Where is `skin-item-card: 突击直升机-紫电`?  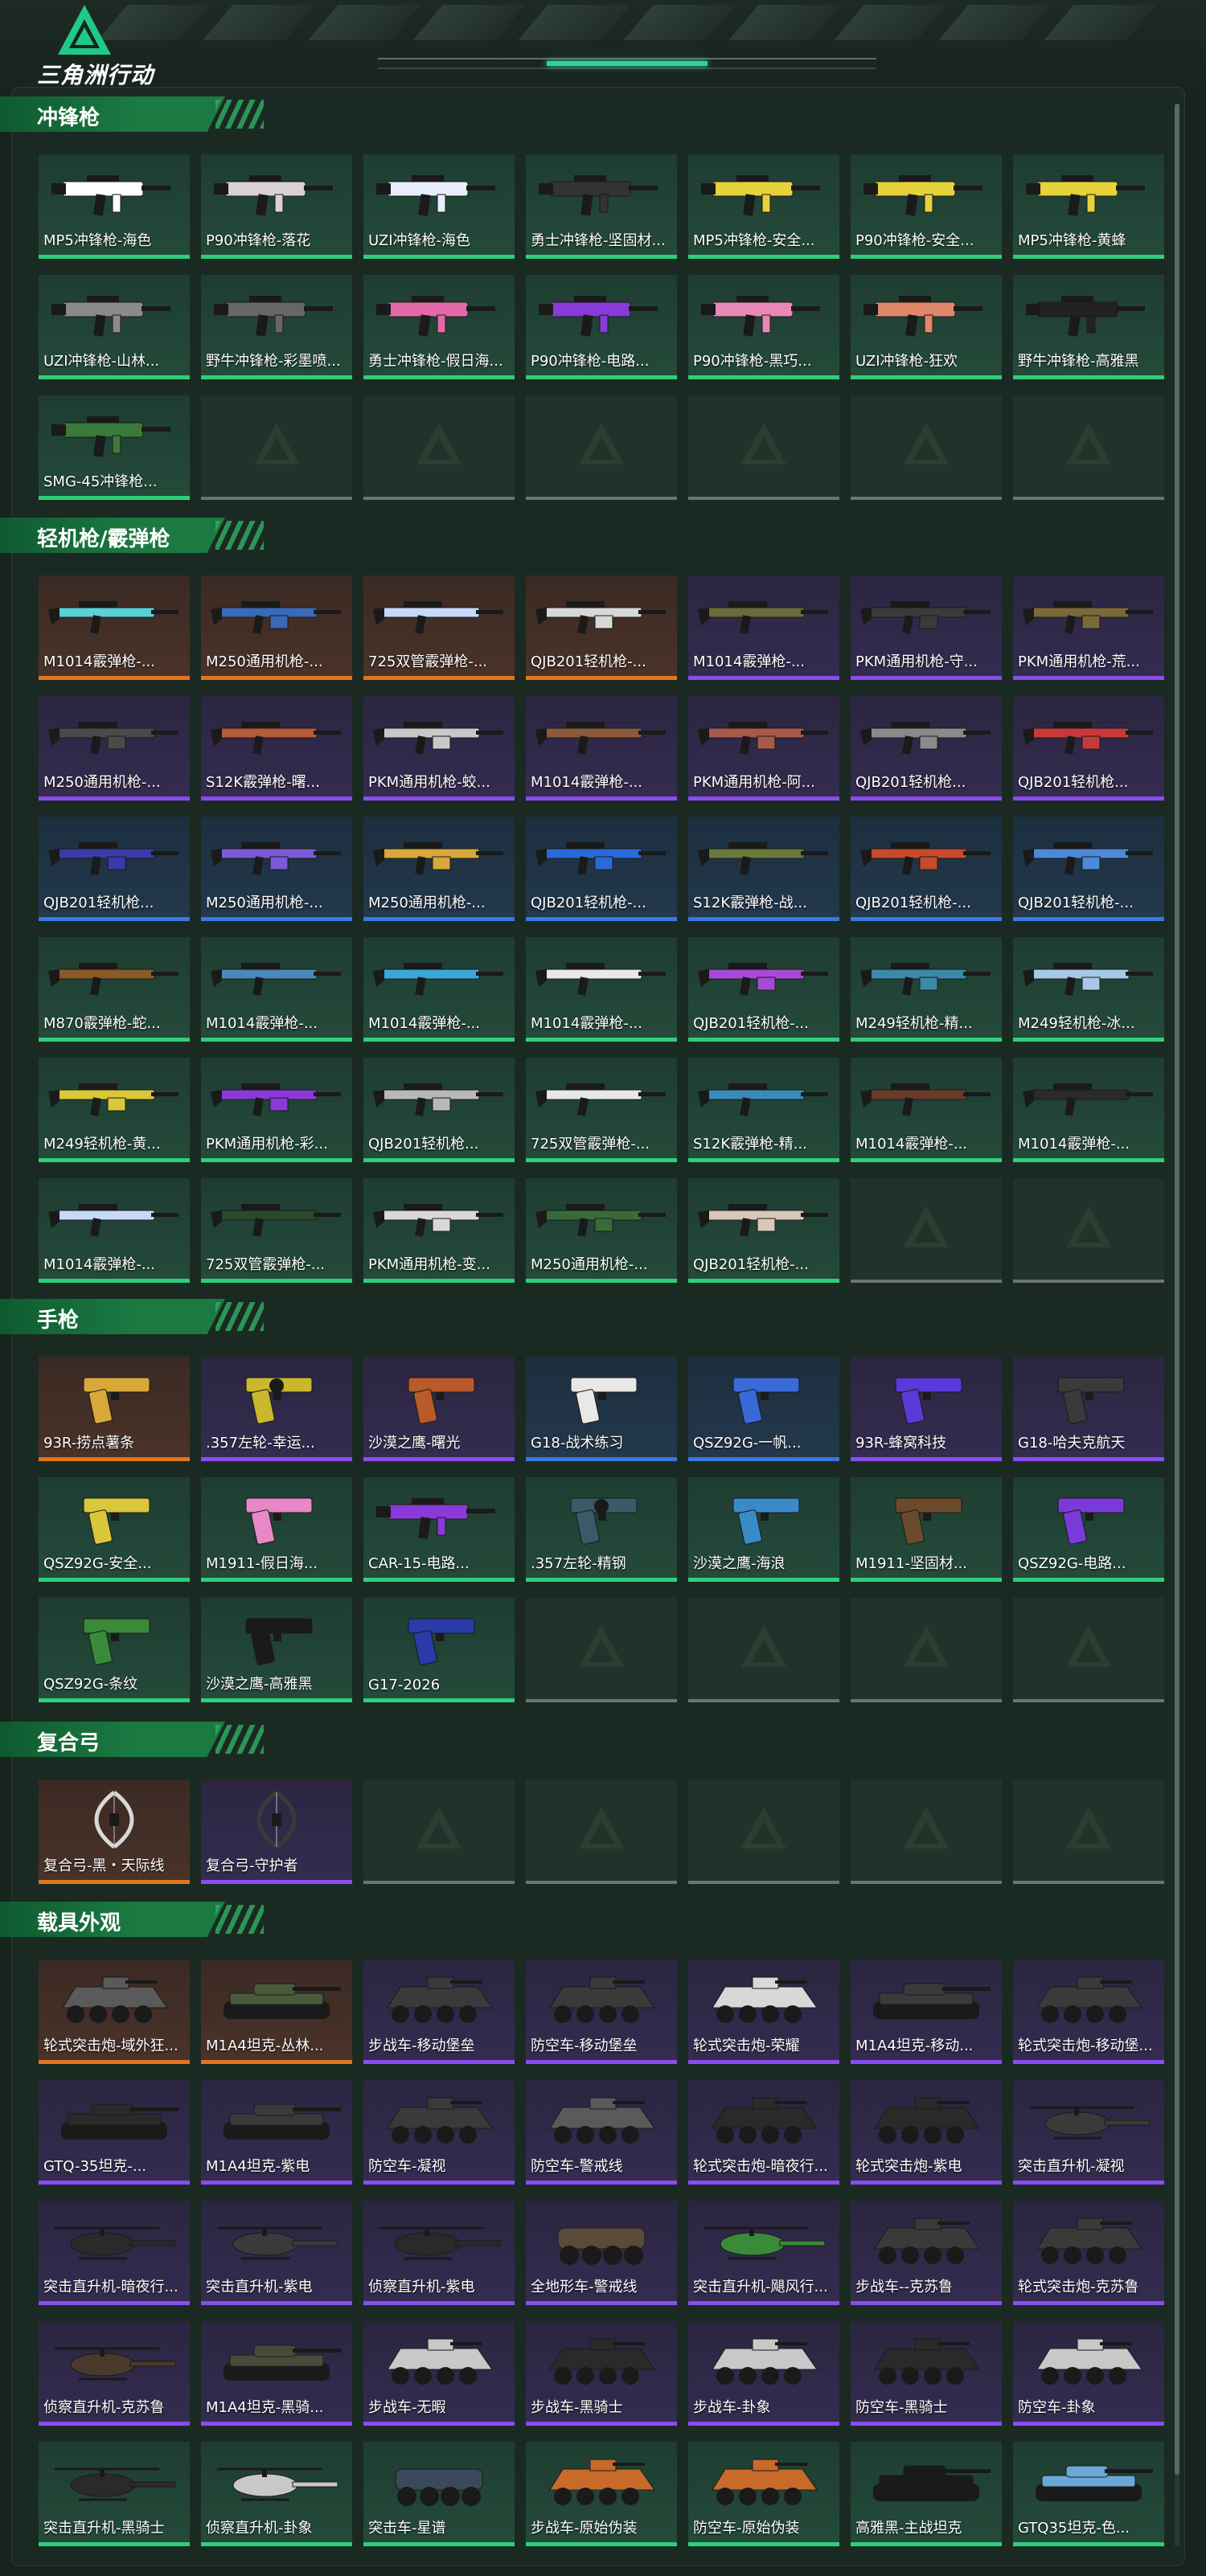
skin-item-card: 突击直升机-紫电 is located at coordinates (276, 2253).